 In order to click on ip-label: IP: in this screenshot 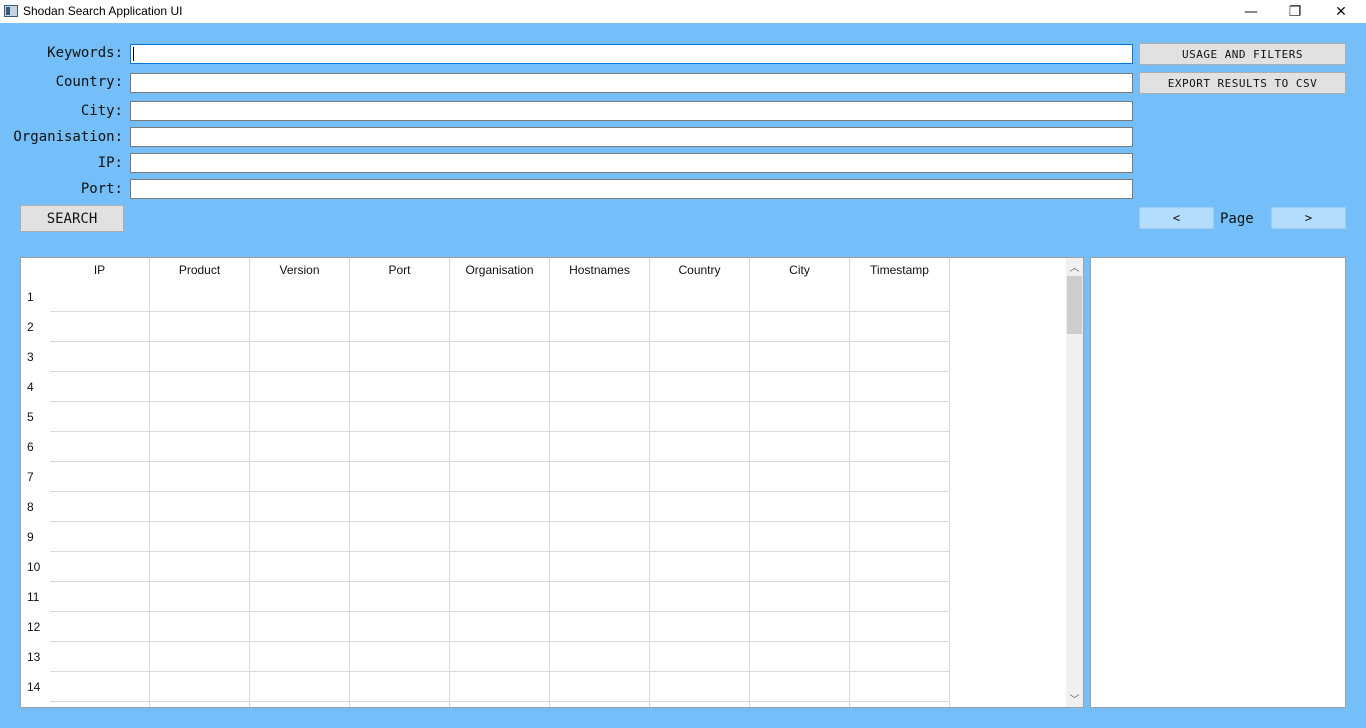, I will do `click(110, 163)`.